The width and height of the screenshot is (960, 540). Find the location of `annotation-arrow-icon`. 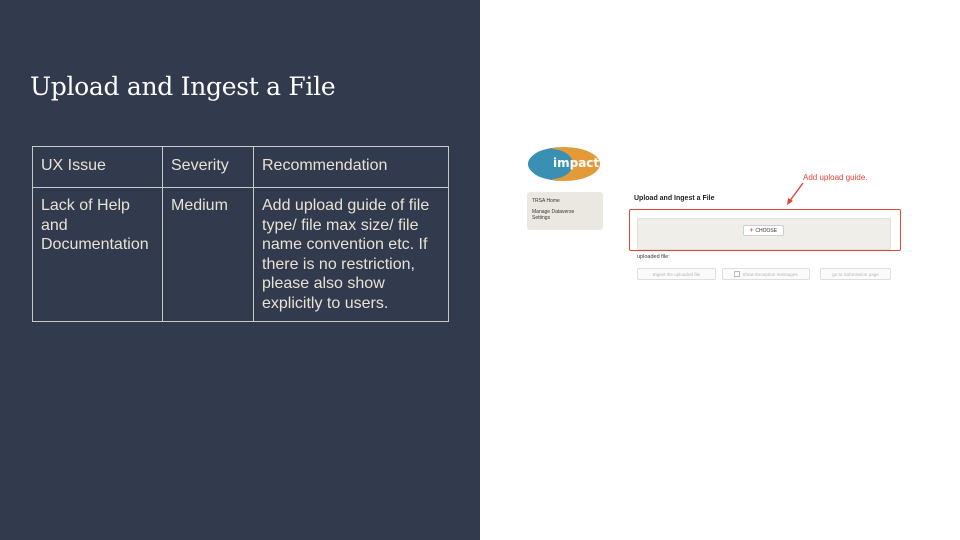

annotation-arrow-icon is located at coordinates (795, 193).